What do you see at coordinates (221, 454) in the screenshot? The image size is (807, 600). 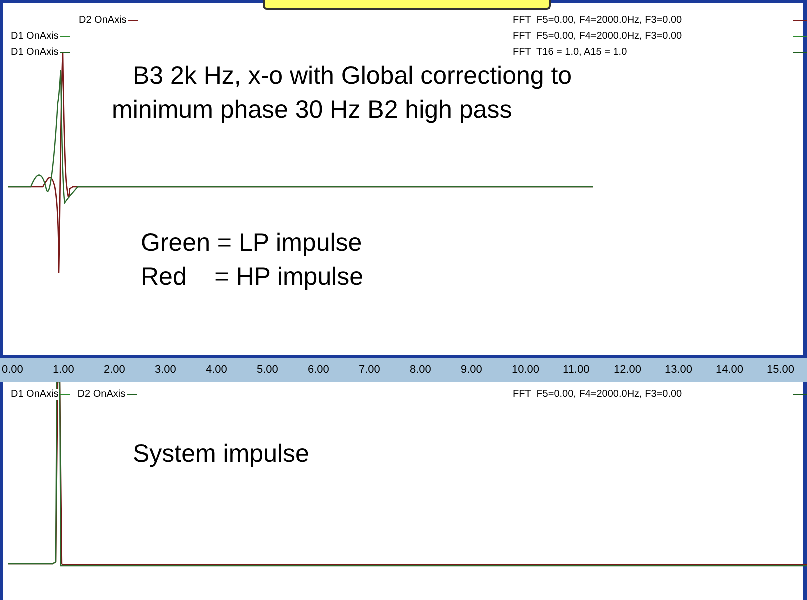 I see `annotation-text: System impulse` at bounding box center [221, 454].